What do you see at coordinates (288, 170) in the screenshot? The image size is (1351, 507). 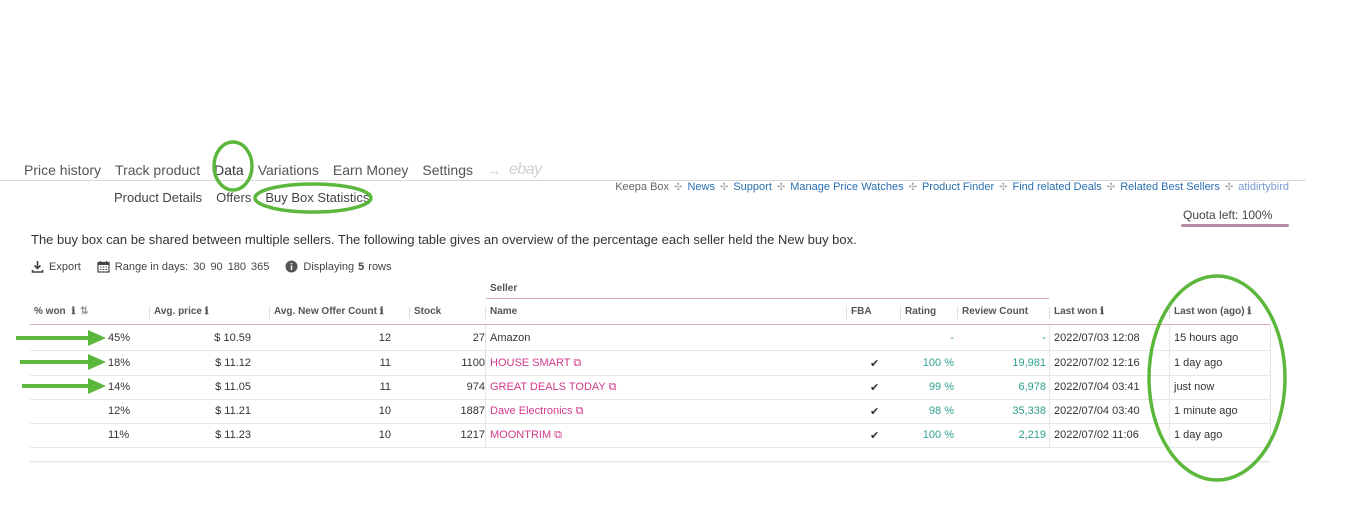 I see `tab-variations: Variations` at bounding box center [288, 170].